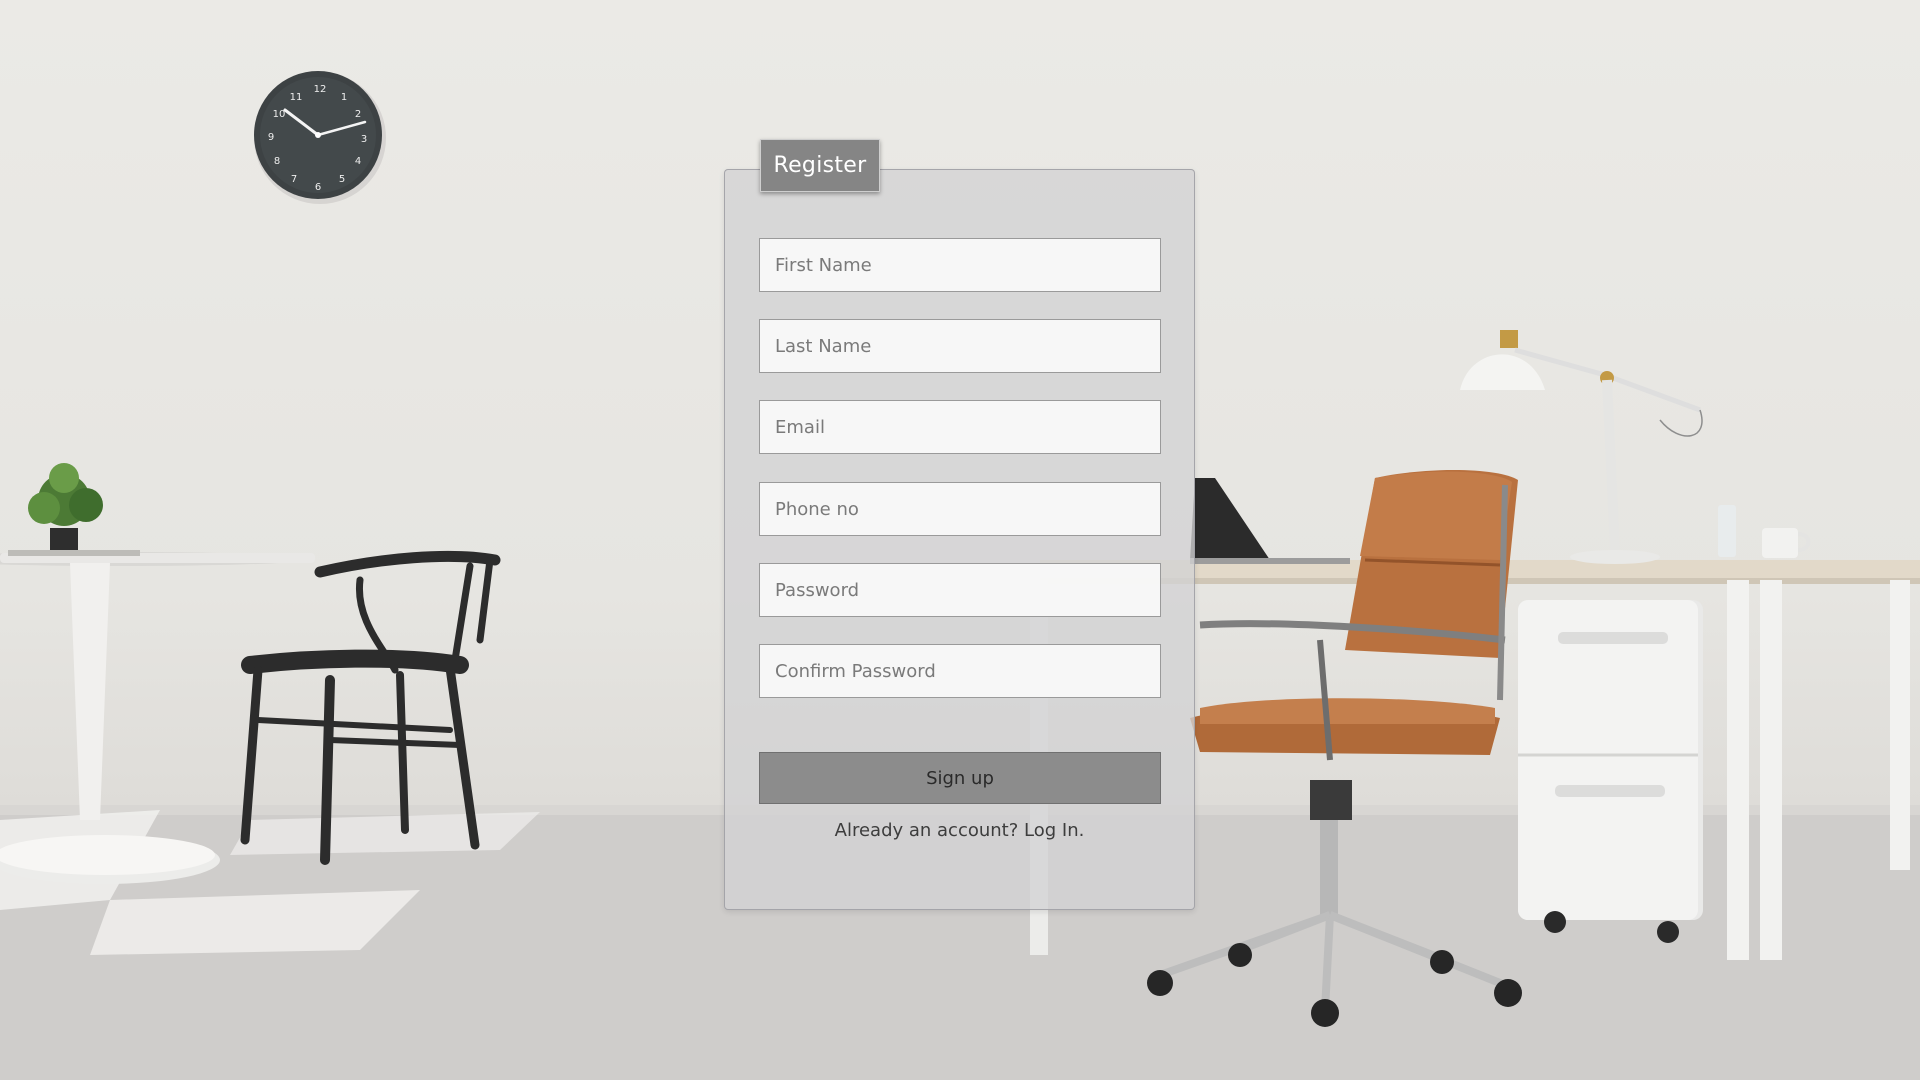  What do you see at coordinates (960, 427) in the screenshot?
I see `email-input` at bounding box center [960, 427].